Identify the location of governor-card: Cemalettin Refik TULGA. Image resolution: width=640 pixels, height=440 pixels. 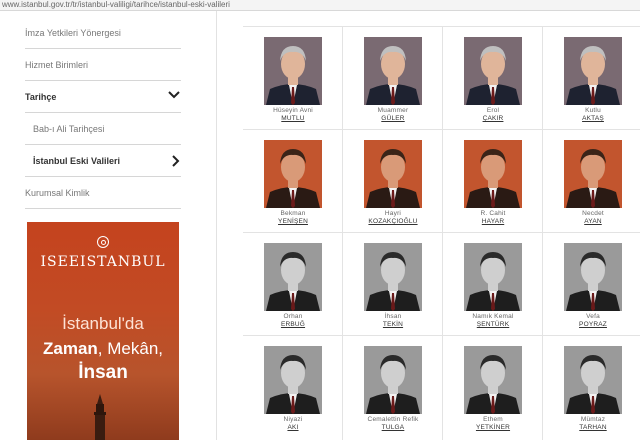
(393, 385).